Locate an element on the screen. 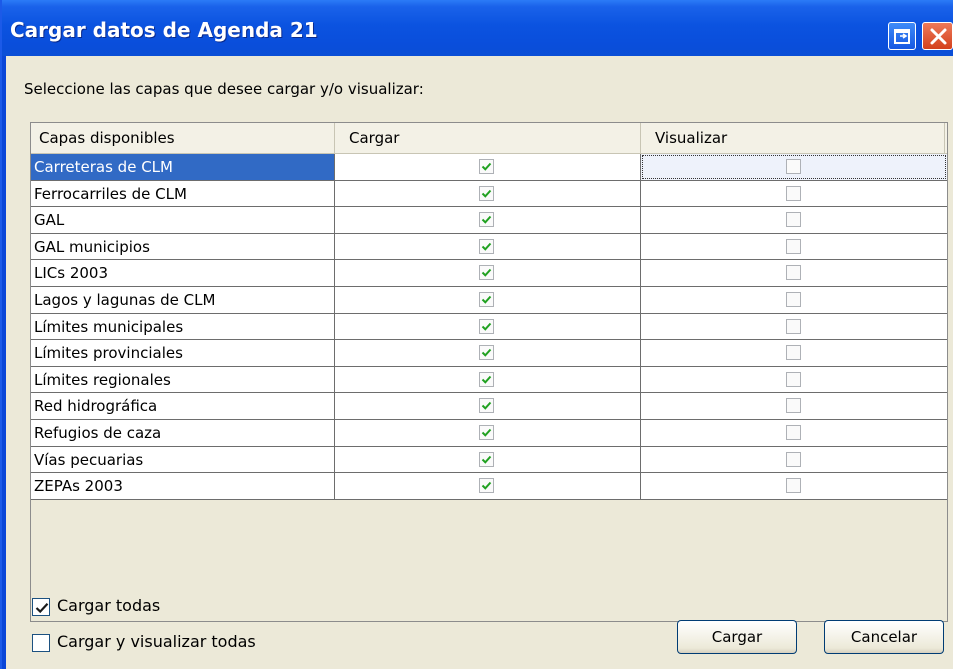 The image size is (953, 670). column-header-cargar: Cargar is located at coordinates (488, 138).